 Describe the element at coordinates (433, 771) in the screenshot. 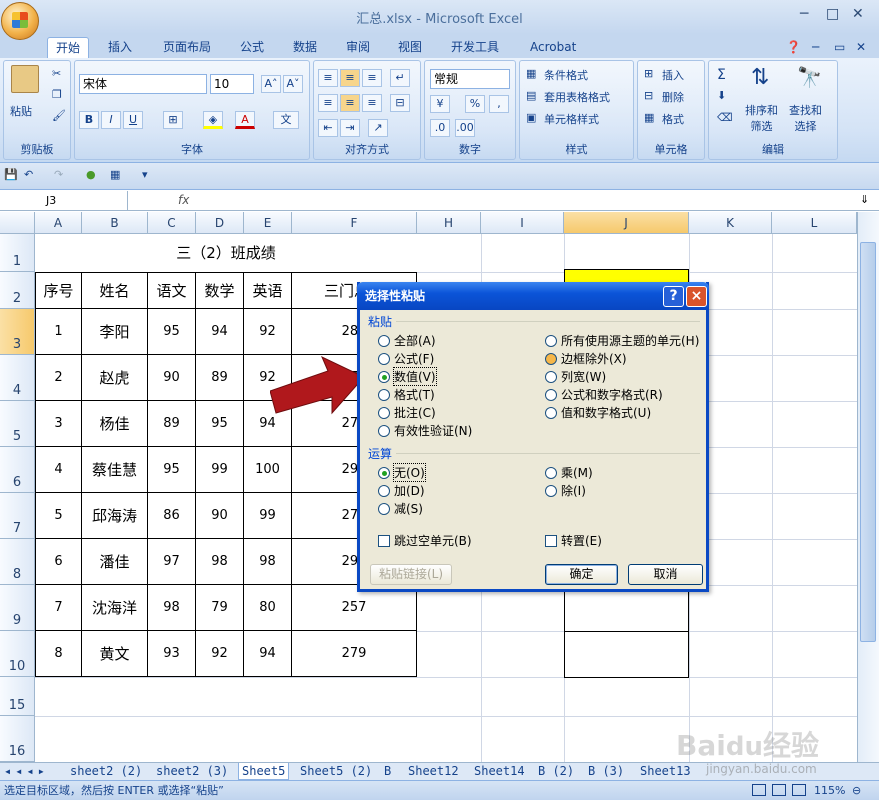

I see `sheet-tab: Sheet12` at that location.